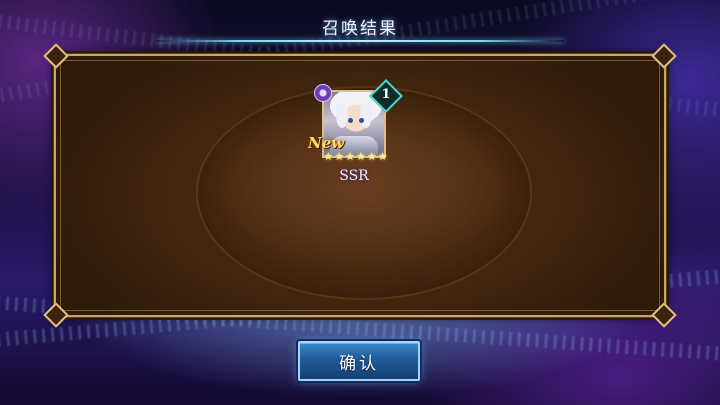 Image resolution: width=720 pixels, height=405 pixels. I want to click on screen-title: 召唤结果, so click(360, 29).